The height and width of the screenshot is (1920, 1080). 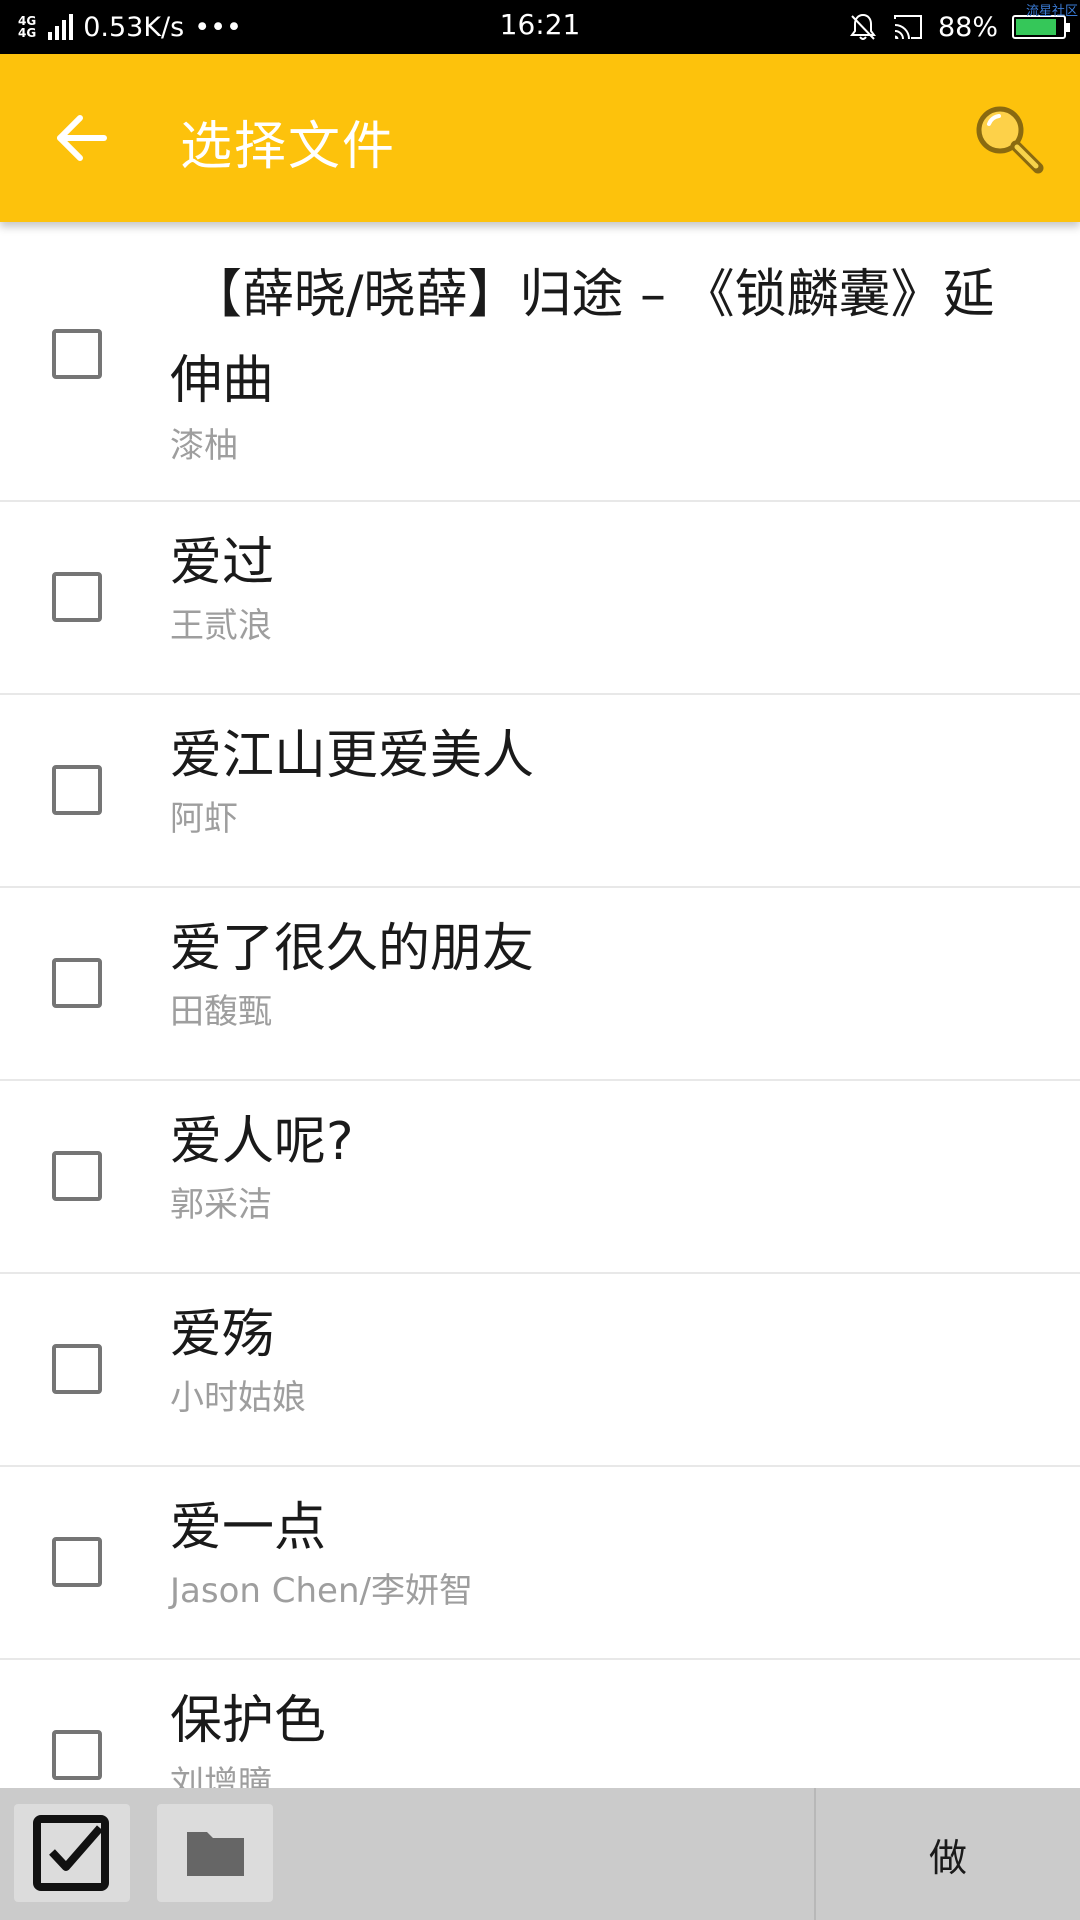 I want to click on list-item: 爱了很久的朋友 田馥甄, so click(x=540, y=984).